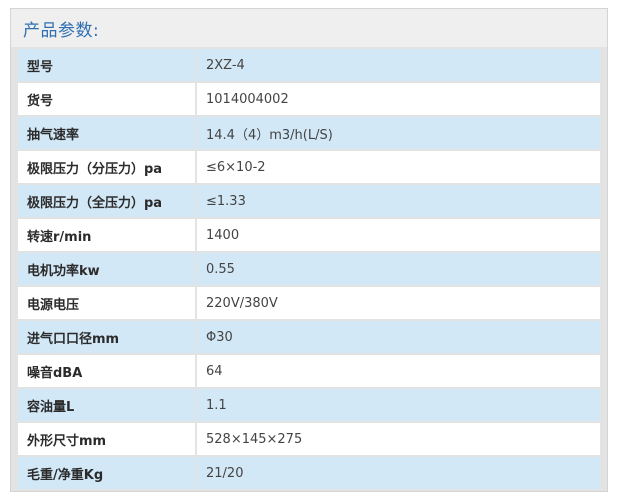 This screenshot has height=502, width=620. I want to click on param-value: 1.1, so click(398, 405).